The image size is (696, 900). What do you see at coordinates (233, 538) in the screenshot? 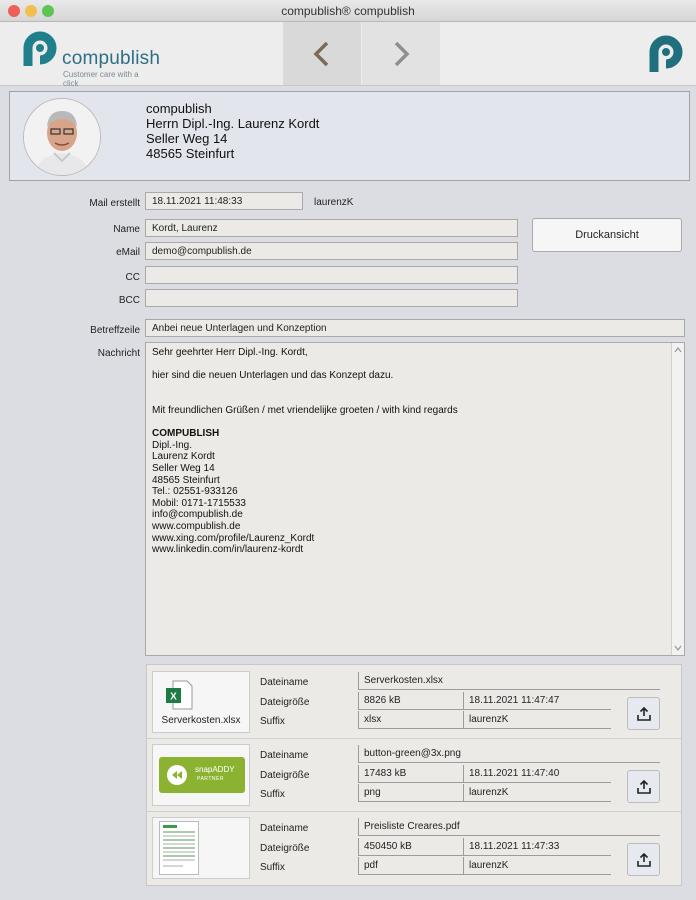
I see `message-line: www.xing.com/profile/Laurenz_Kordt` at bounding box center [233, 538].